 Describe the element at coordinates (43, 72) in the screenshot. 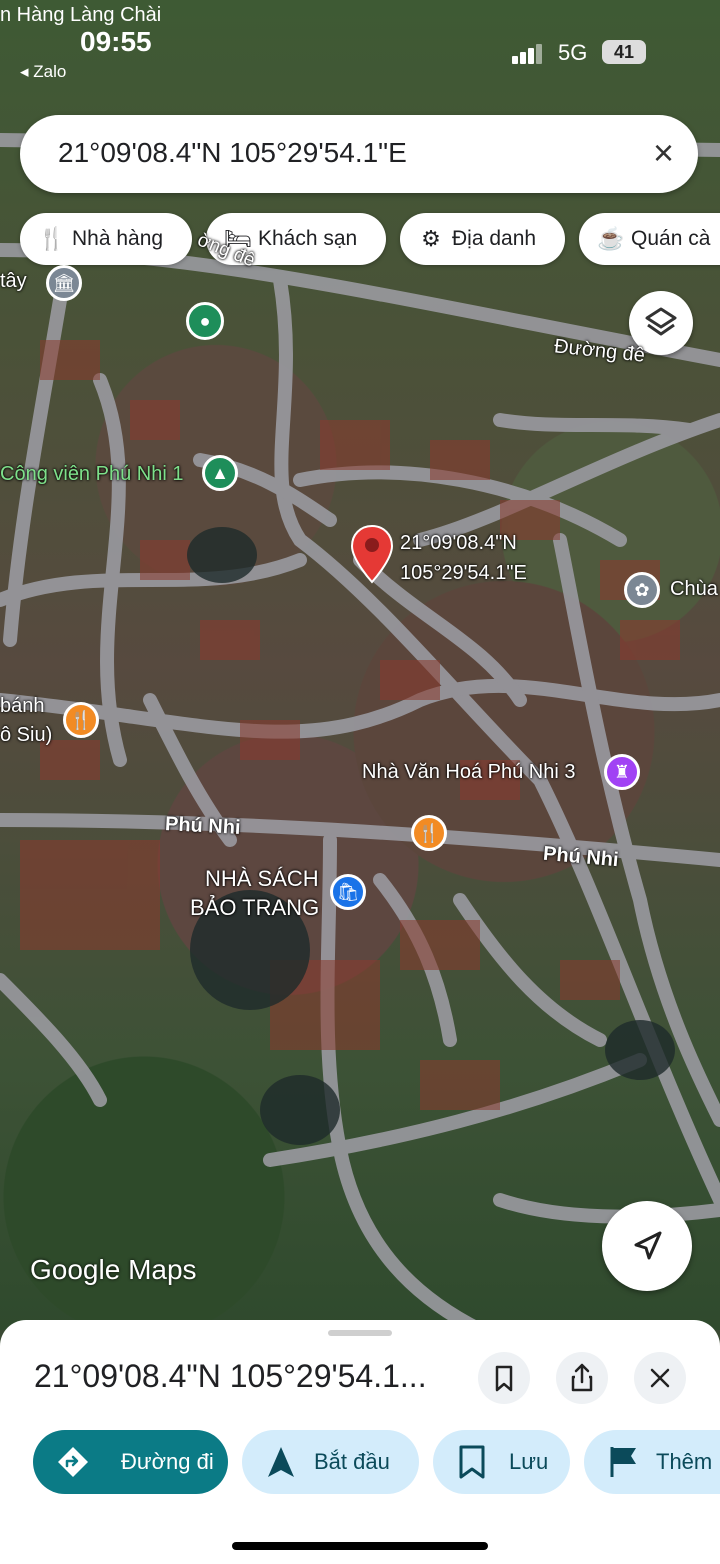

I see `back-to-app-link: ◂ Zalo` at that location.